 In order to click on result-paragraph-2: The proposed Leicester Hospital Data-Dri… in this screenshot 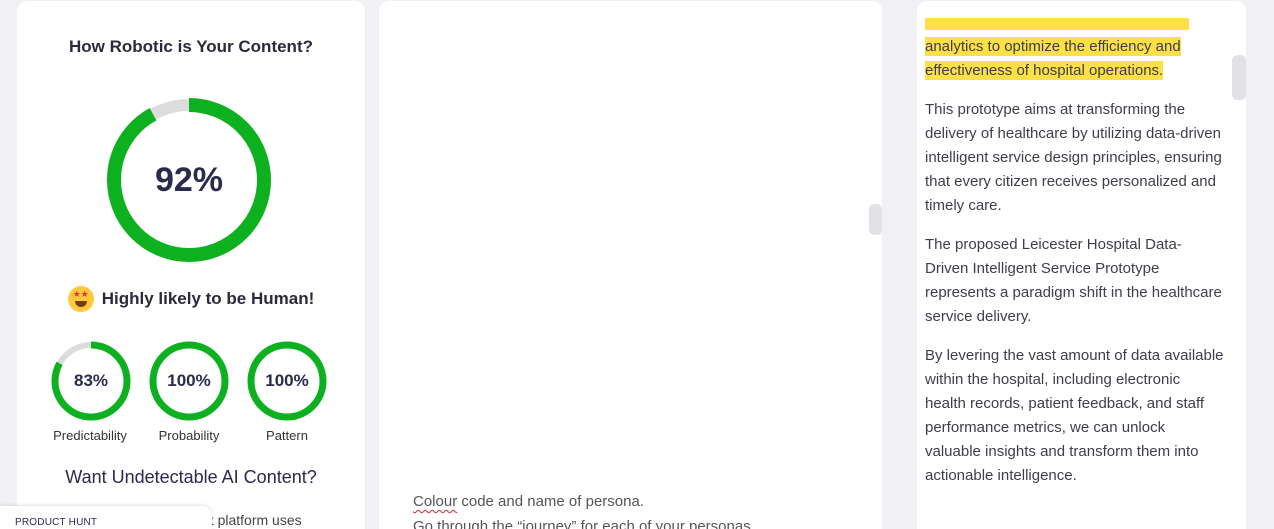, I will do `click(1073, 280)`.